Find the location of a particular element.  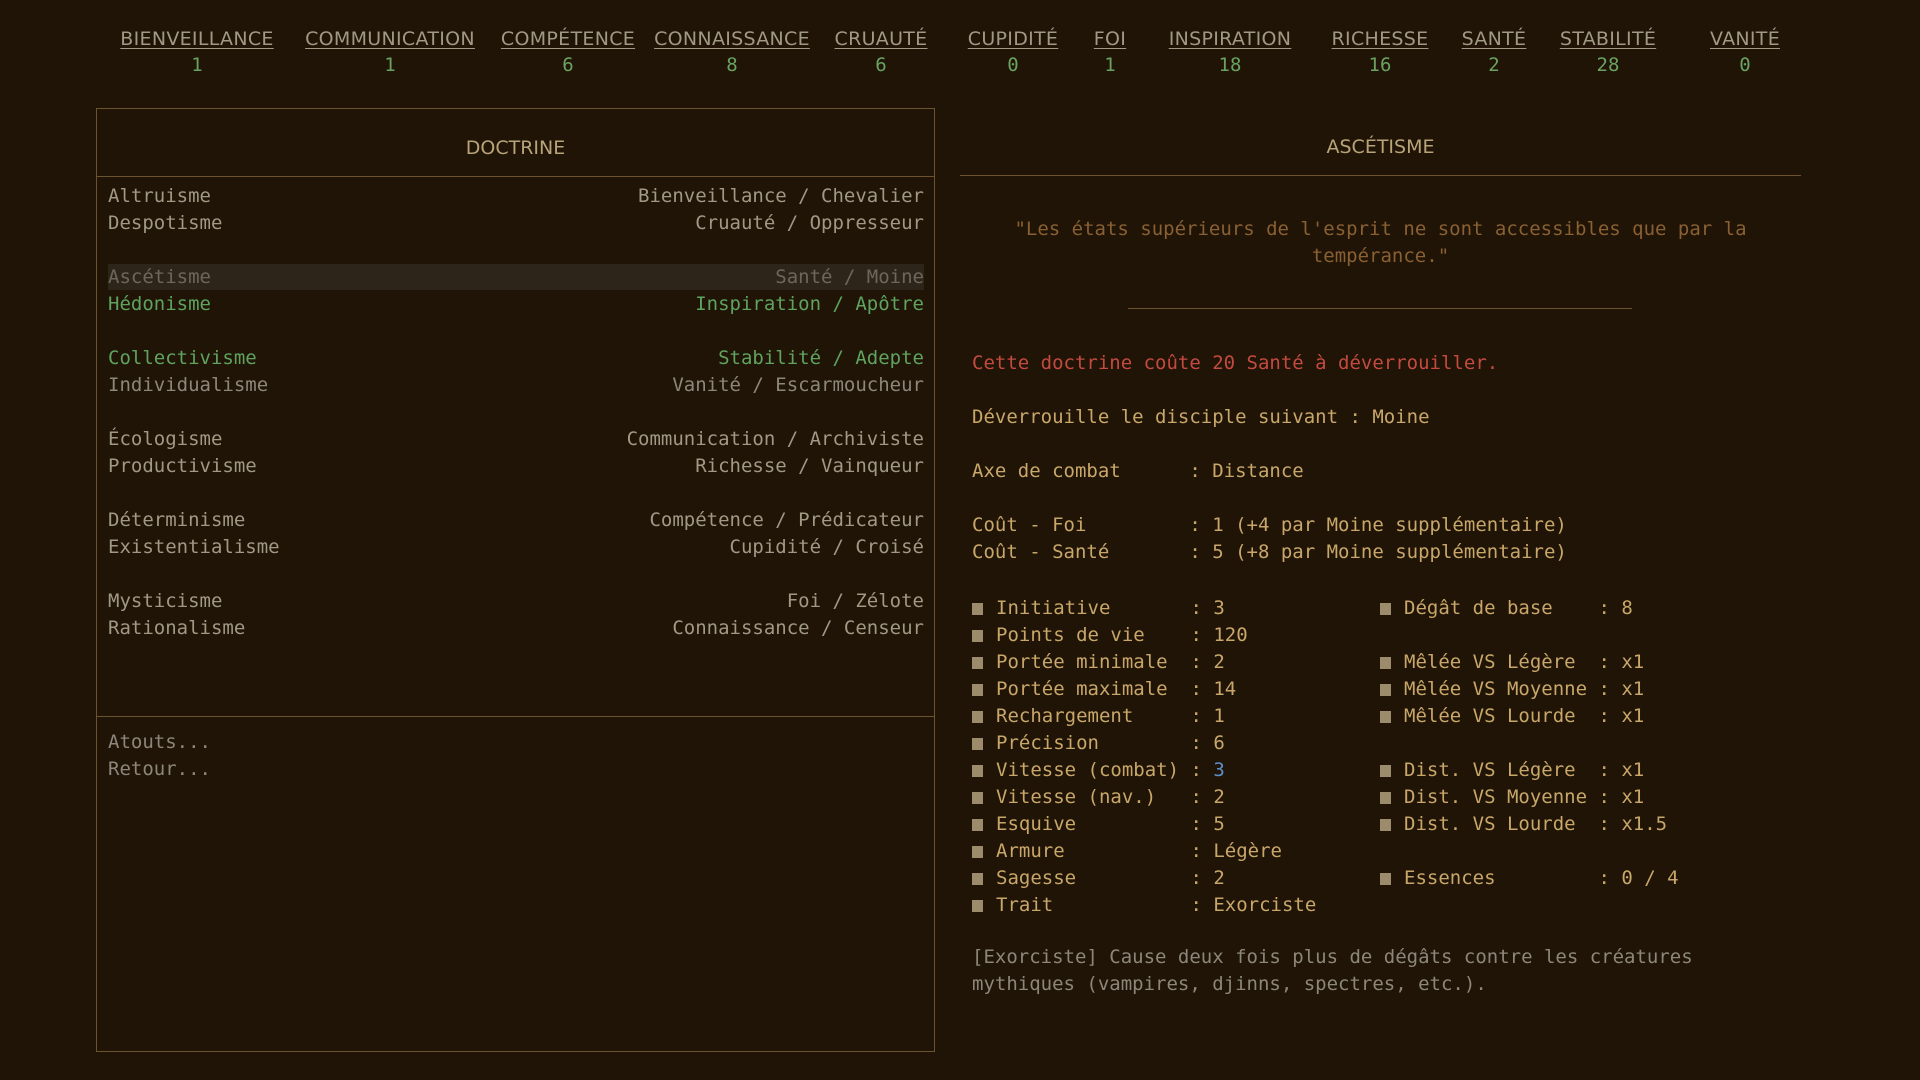

doctrine-row: Mysticisme Foi / Zélote is located at coordinates (516, 601).